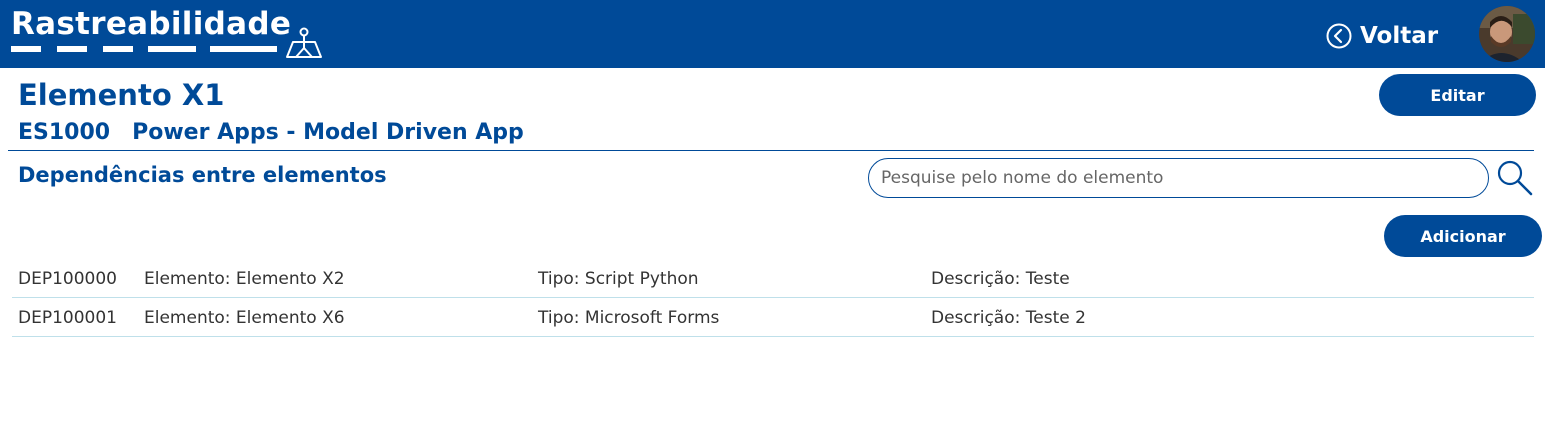  What do you see at coordinates (1339, 36) in the screenshot?
I see `chevron-left-circle-icon` at bounding box center [1339, 36].